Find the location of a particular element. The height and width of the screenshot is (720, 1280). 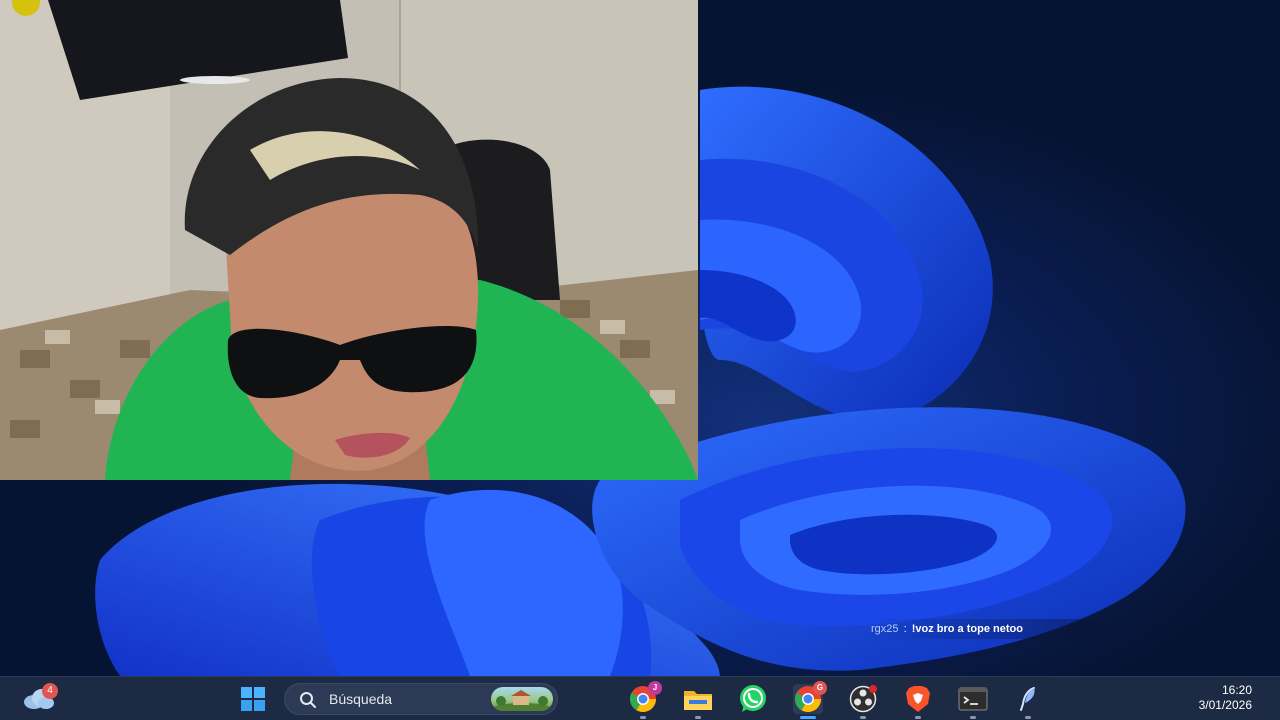

chrome-badge: G is located at coordinates (820, 688).